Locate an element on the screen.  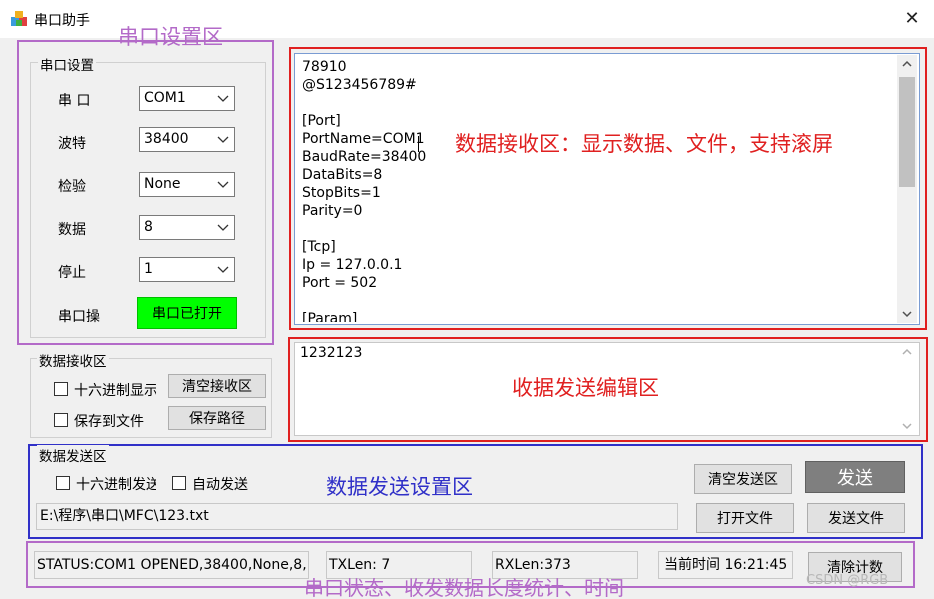
window-title: 串口助手 is located at coordinates (62, 21).